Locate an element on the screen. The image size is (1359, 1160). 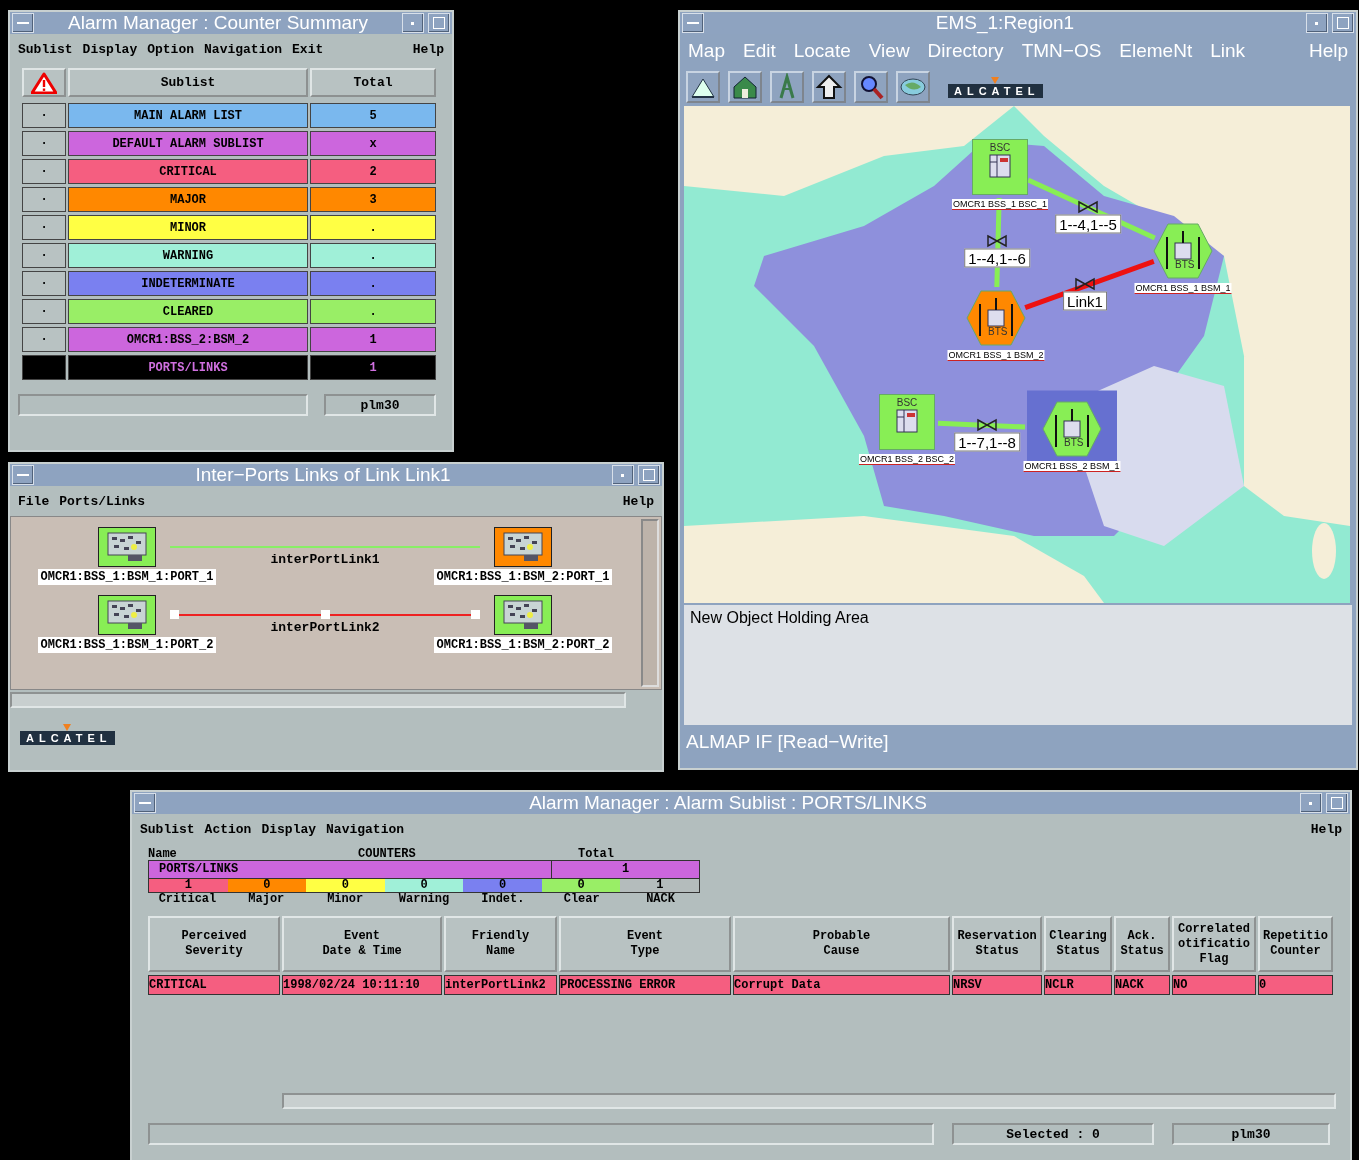
table-cell: CLEARED is located at coordinates (188, 311).